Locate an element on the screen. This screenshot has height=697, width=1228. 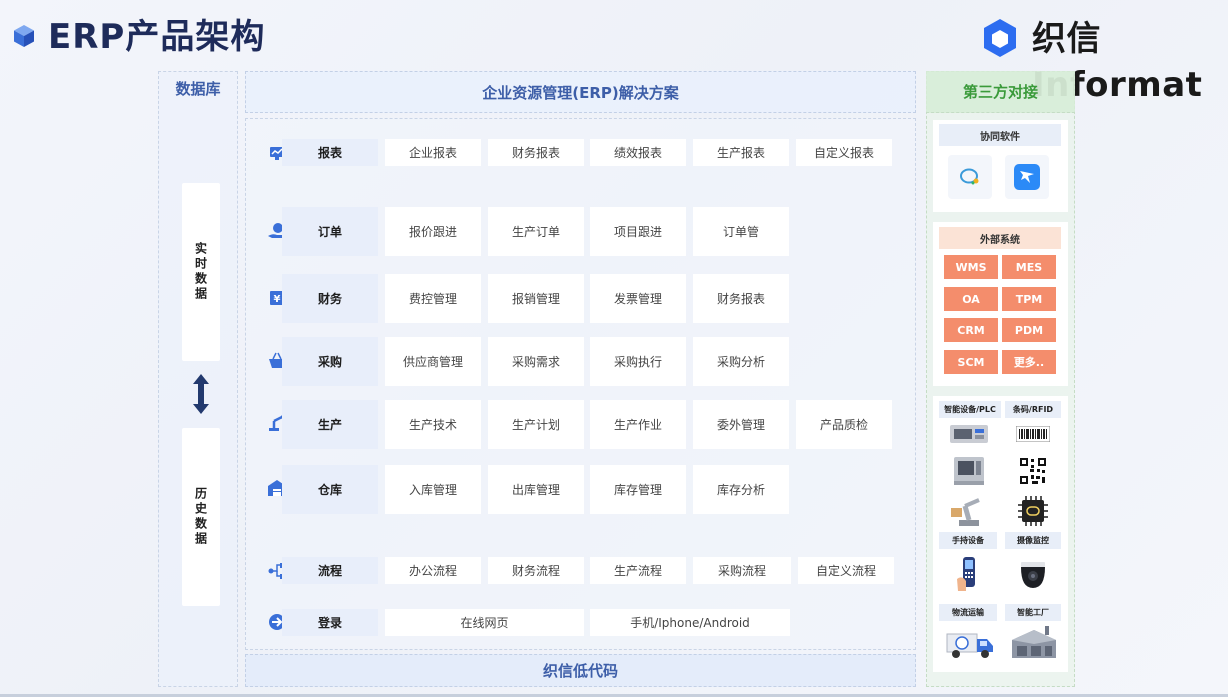
external-system-scm: SCM is located at coordinates (971, 362).